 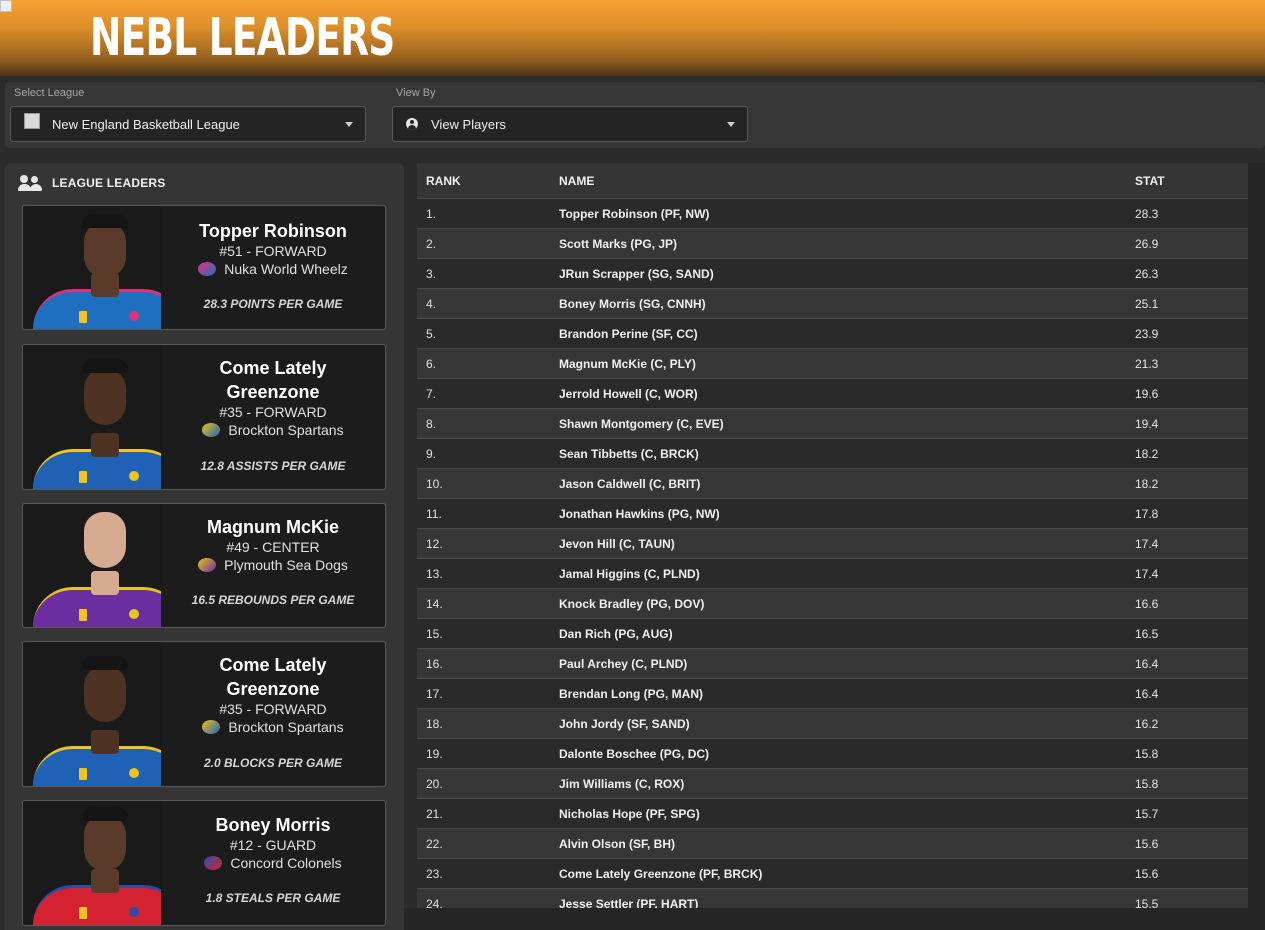 I want to click on stat-cell: 16.6, so click(x=1147, y=603).